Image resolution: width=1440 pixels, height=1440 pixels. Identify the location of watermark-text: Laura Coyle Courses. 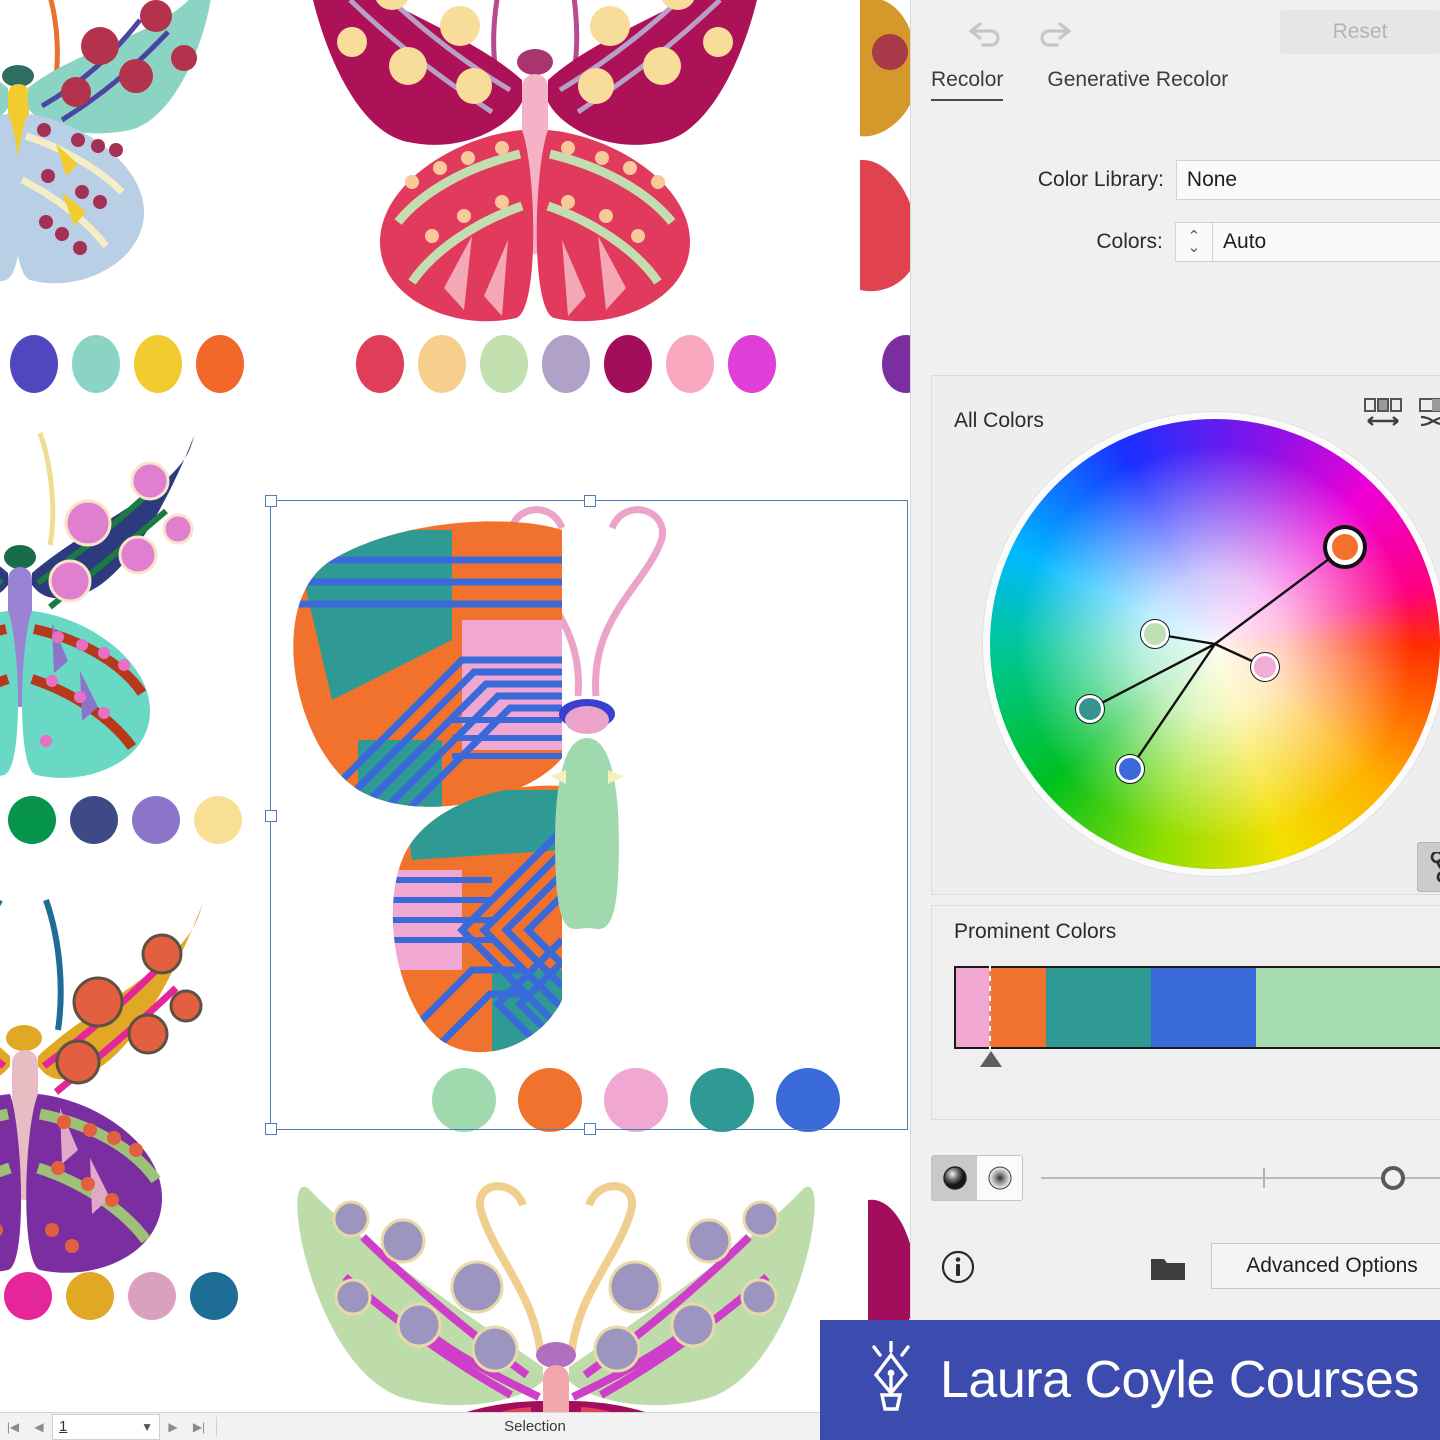
(1179, 1380).